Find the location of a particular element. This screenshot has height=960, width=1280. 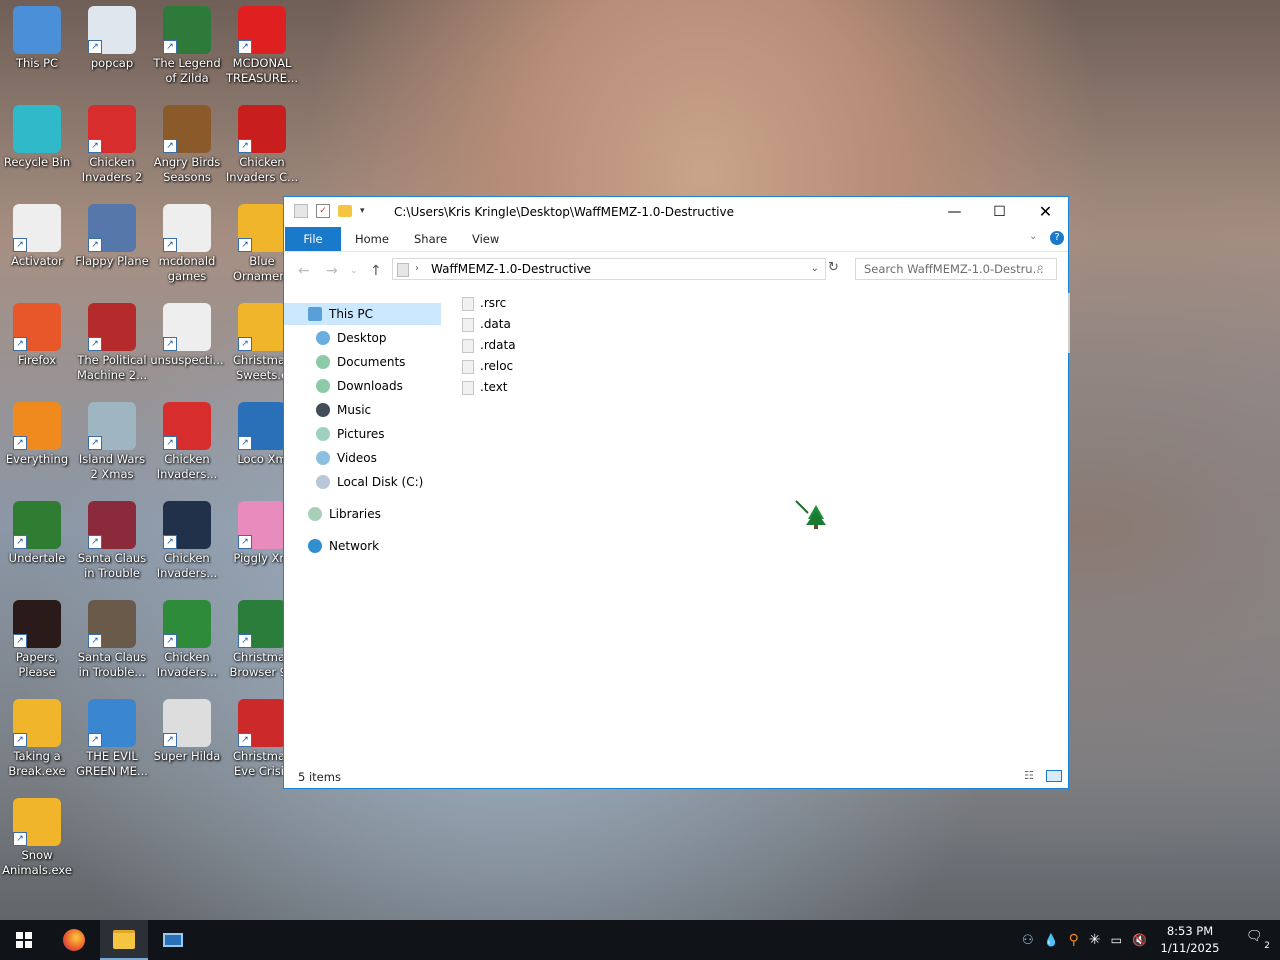

refresh-button: ↻ is located at coordinates (833, 267).